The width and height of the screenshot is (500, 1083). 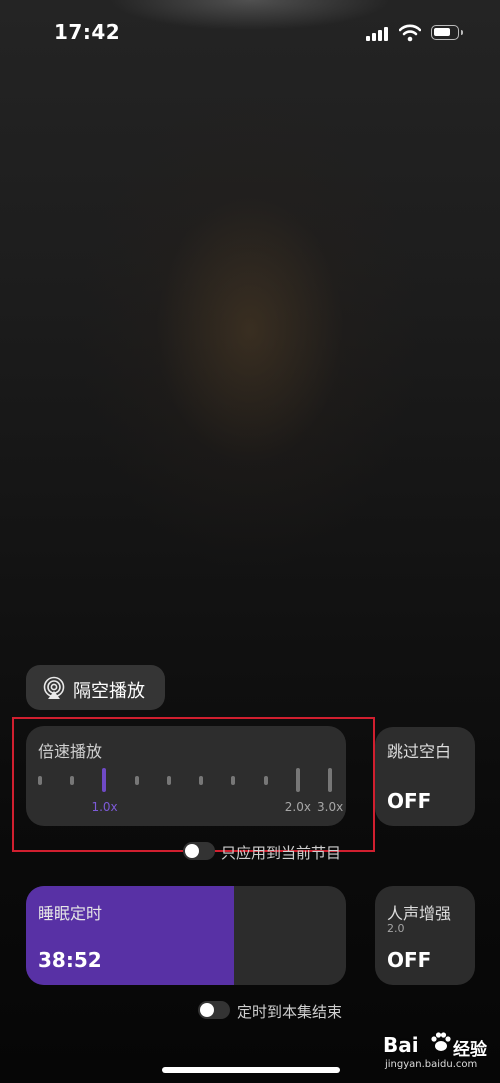 What do you see at coordinates (431, 1064) in the screenshot?
I see `watermark-url: jingyan.baidu.com` at bounding box center [431, 1064].